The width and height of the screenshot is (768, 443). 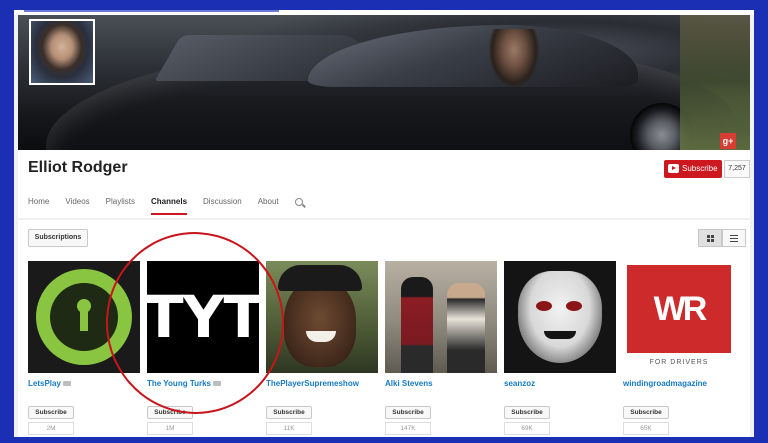 I want to click on channel-card: seanzoz Subscribe 69K, so click(x=560, y=348).